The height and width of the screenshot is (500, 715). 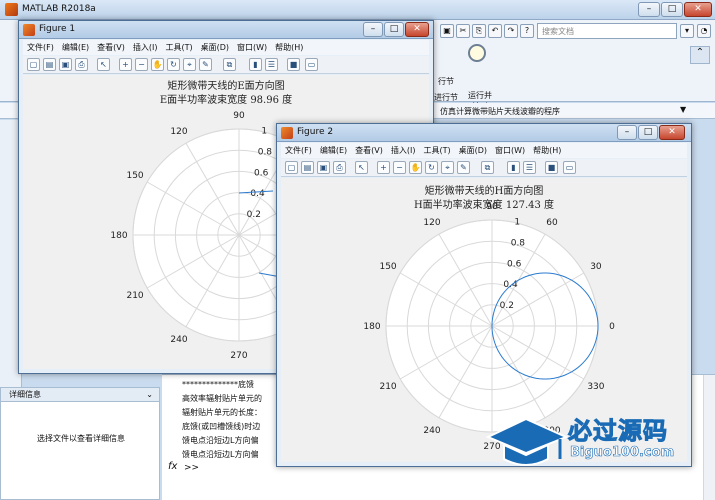 I want to click on current-file-path: 仿真计算微带贴片天线波瓣的程序, so click(x=500, y=111).